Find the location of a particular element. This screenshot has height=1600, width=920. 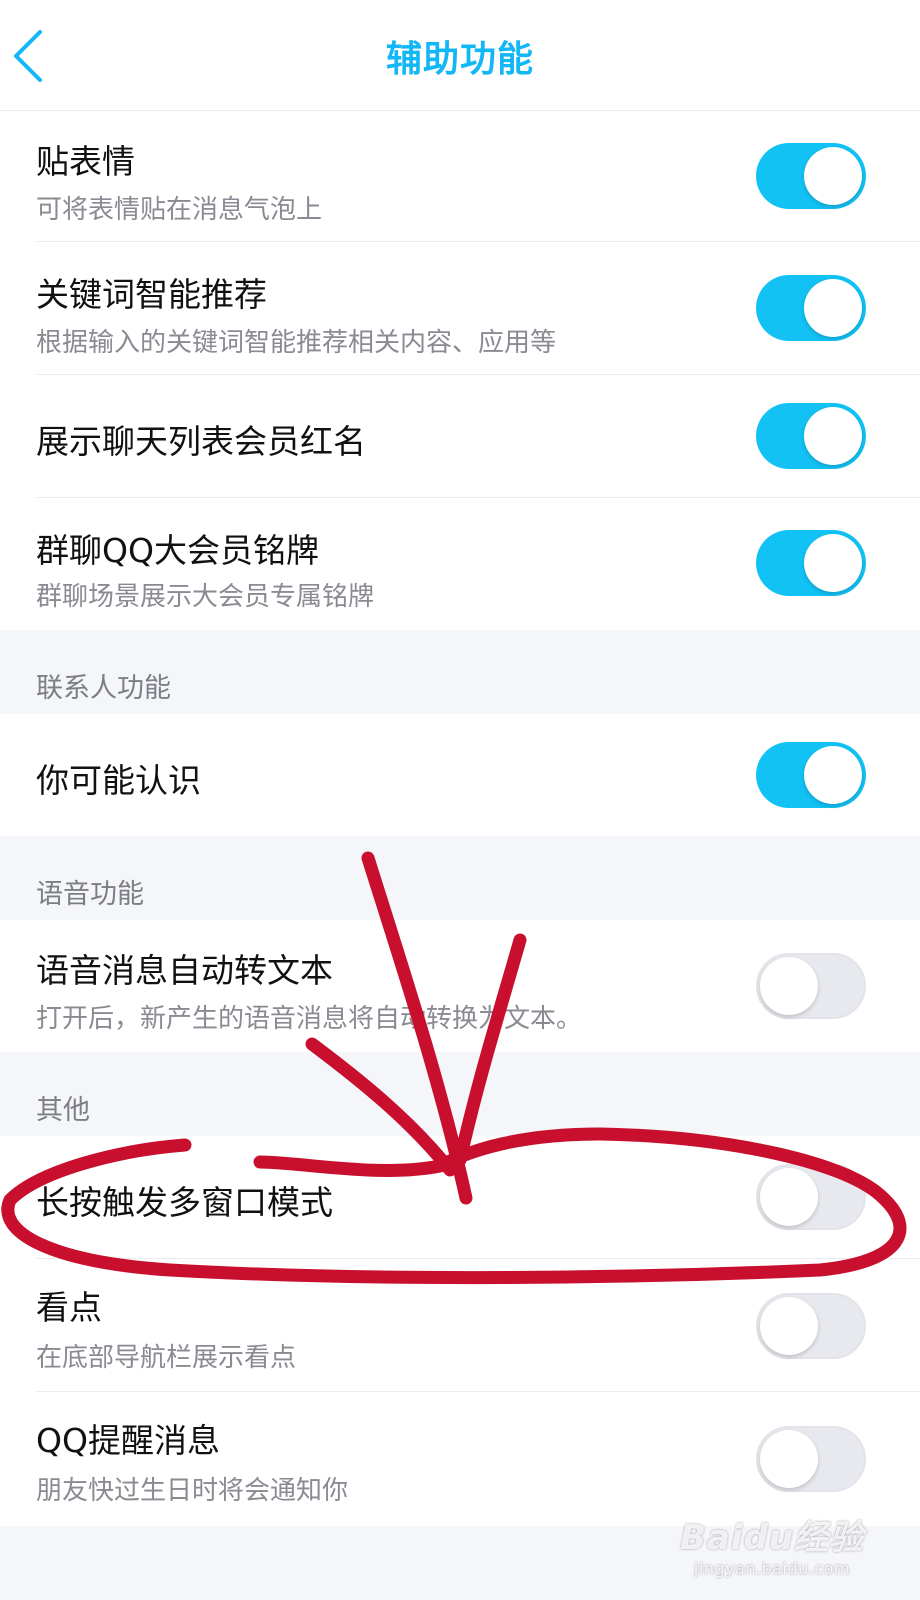

setting-subtitle: 朋友快过生日时将会通知你 is located at coordinates (192, 1491).